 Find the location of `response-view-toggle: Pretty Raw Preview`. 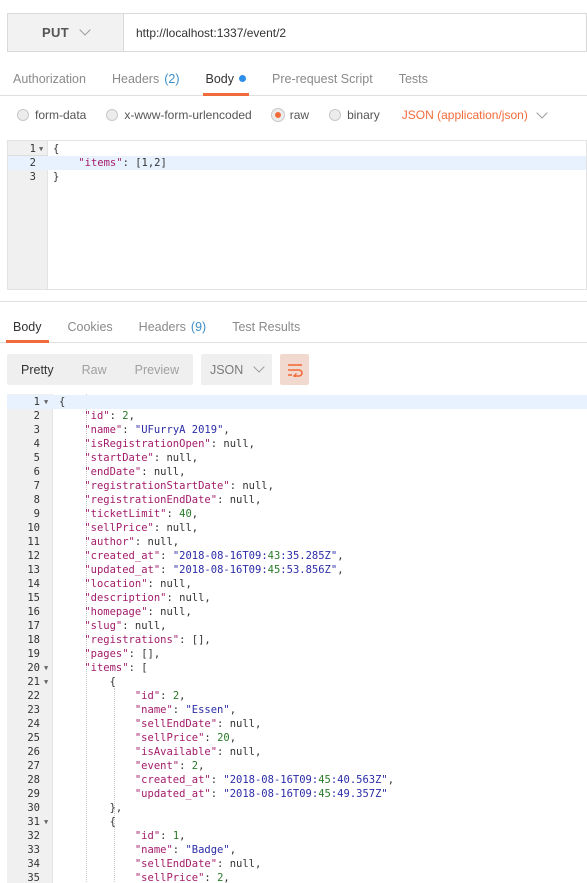

response-view-toggle: Pretty Raw Preview is located at coordinates (100, 369).